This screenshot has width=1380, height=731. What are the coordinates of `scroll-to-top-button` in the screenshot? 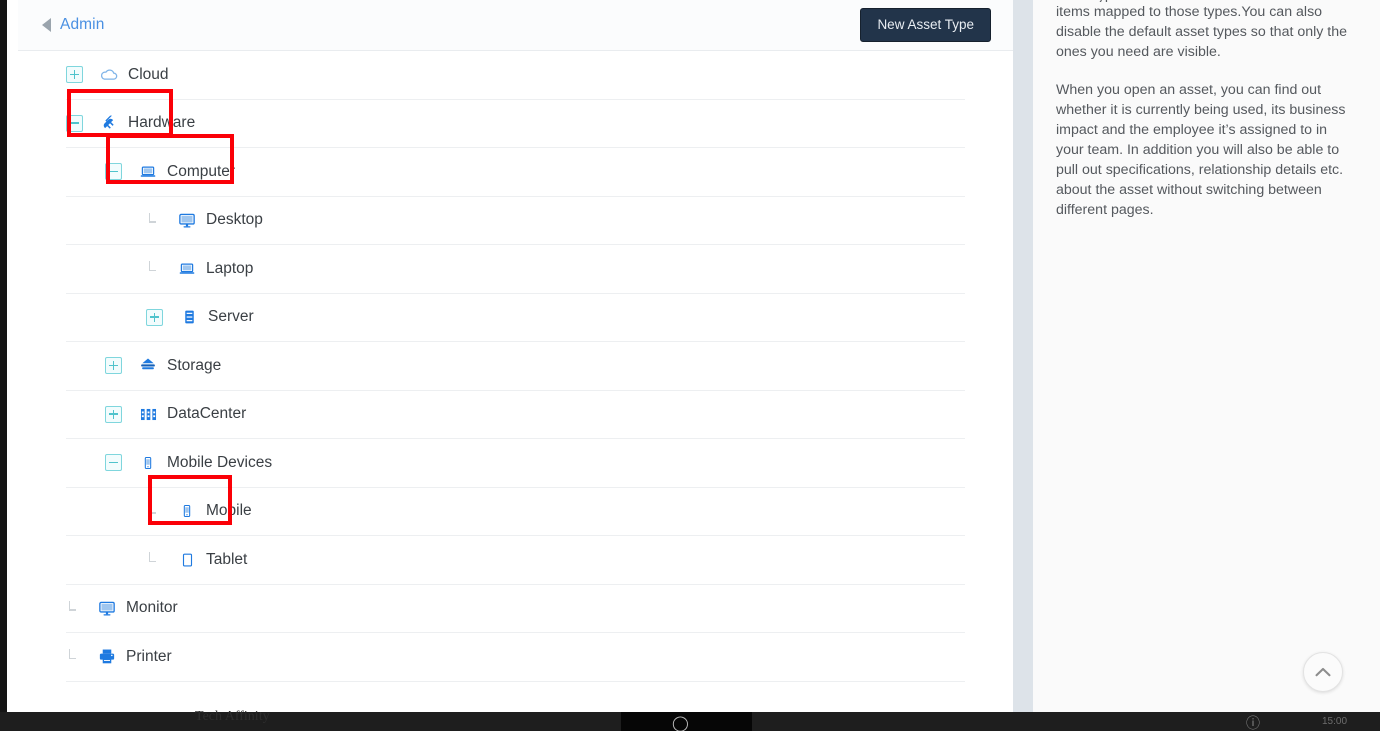 It's located at (1323, 672).